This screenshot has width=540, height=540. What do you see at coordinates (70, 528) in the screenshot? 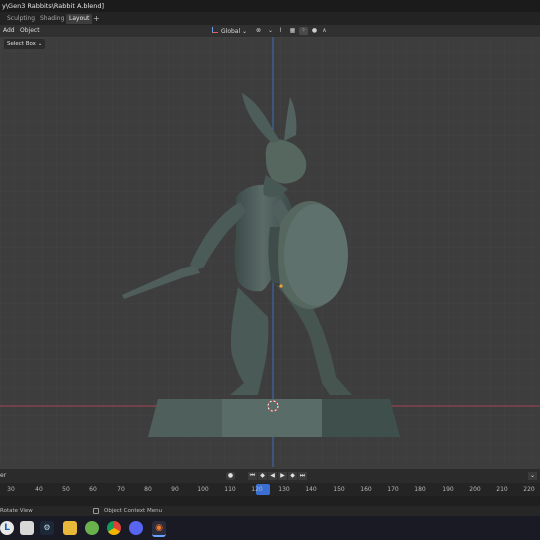
I see `folder-icon` at bounding box center [70, 528].